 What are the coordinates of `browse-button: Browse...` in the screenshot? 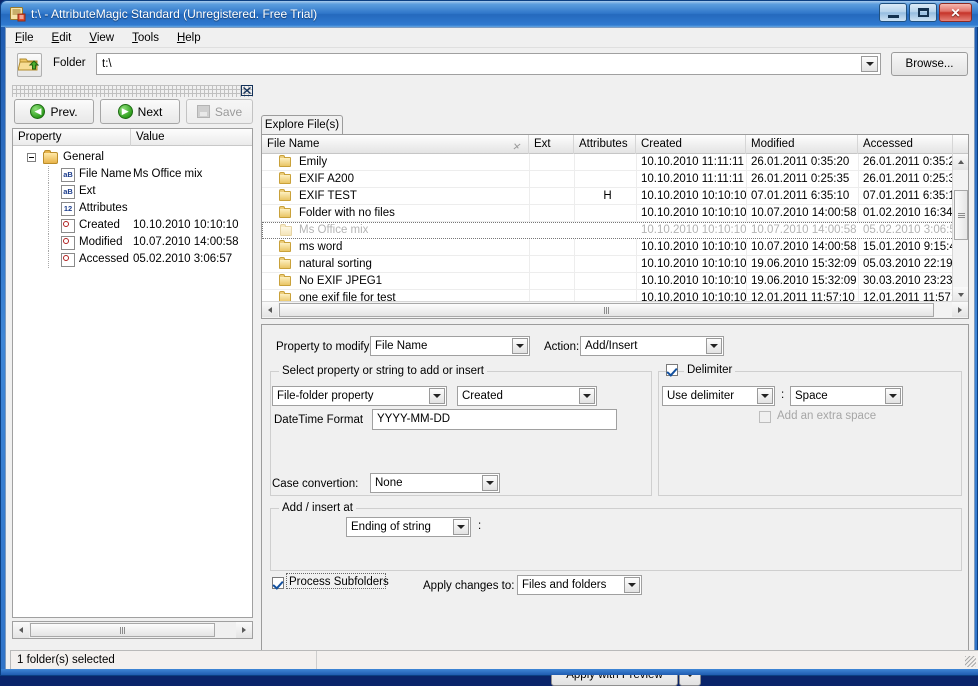 It's located at (929, 64).